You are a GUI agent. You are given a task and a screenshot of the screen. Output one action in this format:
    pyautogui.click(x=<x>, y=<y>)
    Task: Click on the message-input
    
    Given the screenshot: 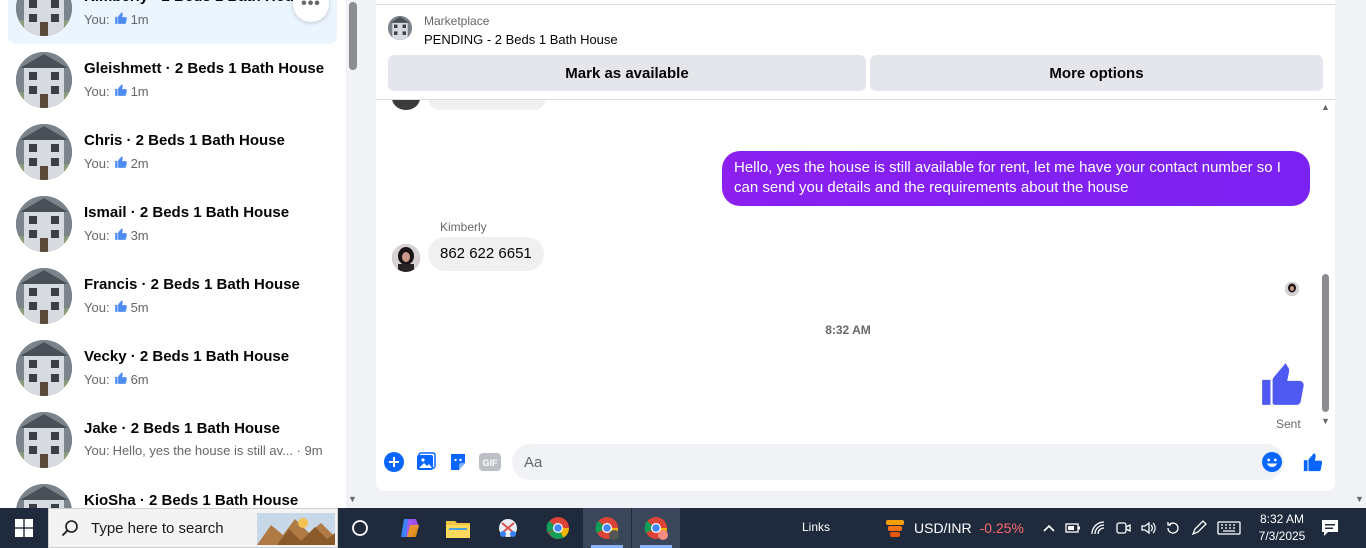 What is the action you would take?
    pyautogui.click(x=898, y=462)
    